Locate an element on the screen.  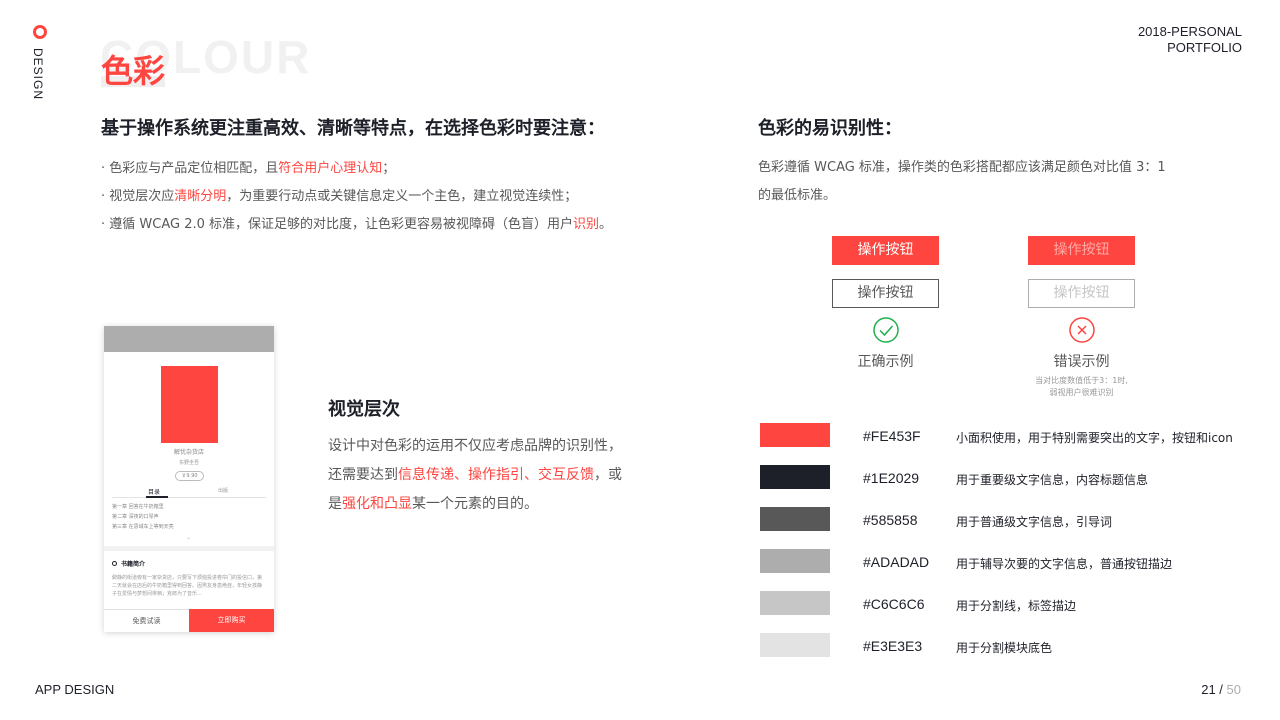
book-title: 解忧杂货店 is located at coordinates (188, 452).